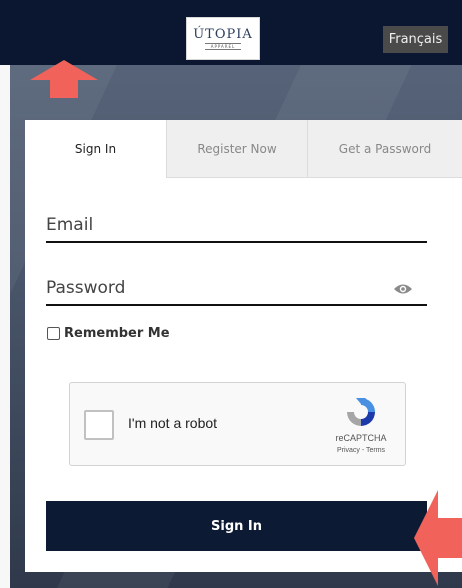 This screenshot has height=588, width=462. Describe the element at coordinates (375, 450) in the screenshot. I see `recaptcha-terms-link: Terms` at that location.